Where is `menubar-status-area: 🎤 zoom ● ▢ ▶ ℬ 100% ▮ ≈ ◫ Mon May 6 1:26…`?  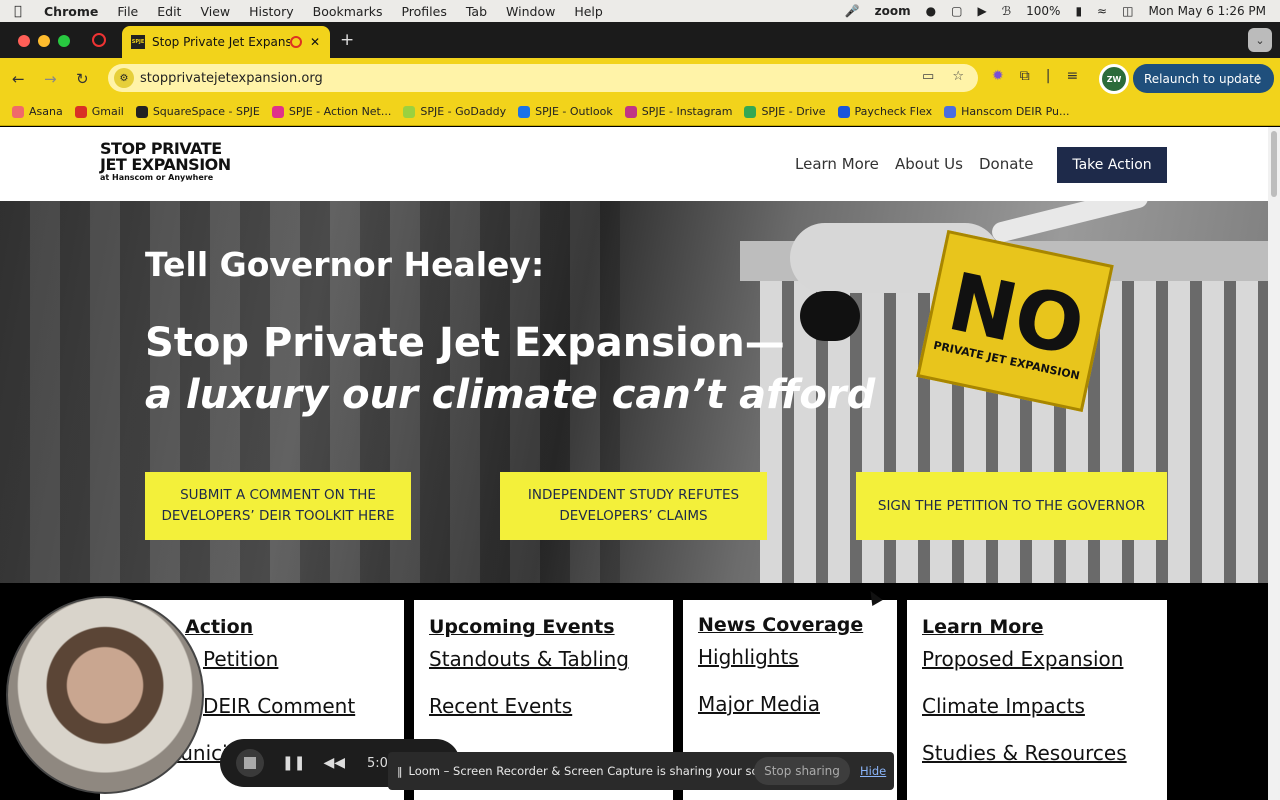 menubar-status-area: 🎤 zoom ● ▢ ▶ ℬ 100% ▮ ≈ ◫ Mon May 6 1:26… is located at coordinates (1055, 11).